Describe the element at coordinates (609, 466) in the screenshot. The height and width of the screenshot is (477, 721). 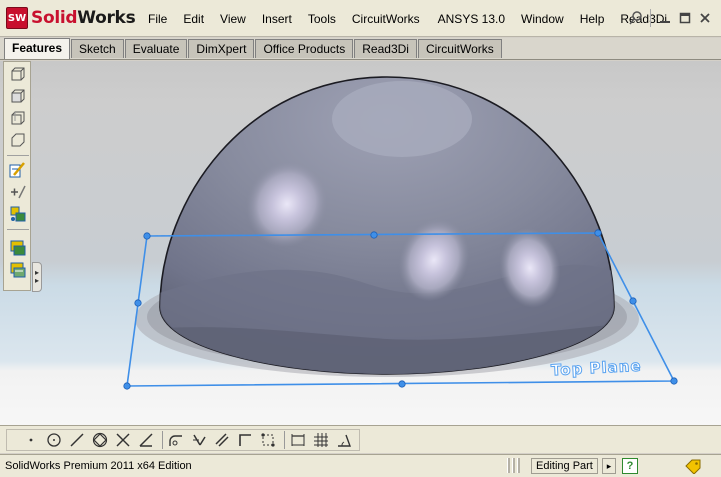
I see `status-arrow-icon: ▸` at that location.